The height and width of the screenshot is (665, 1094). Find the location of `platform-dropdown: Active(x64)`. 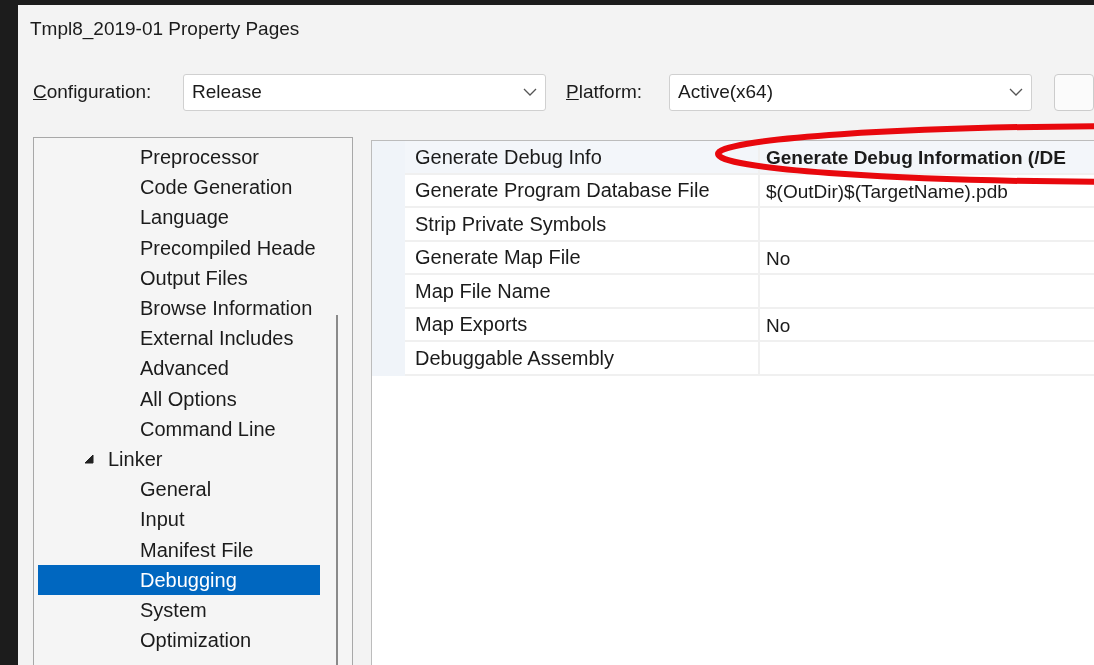

platform-dropdown: Active(x64) is located at coordinates (850, 92).